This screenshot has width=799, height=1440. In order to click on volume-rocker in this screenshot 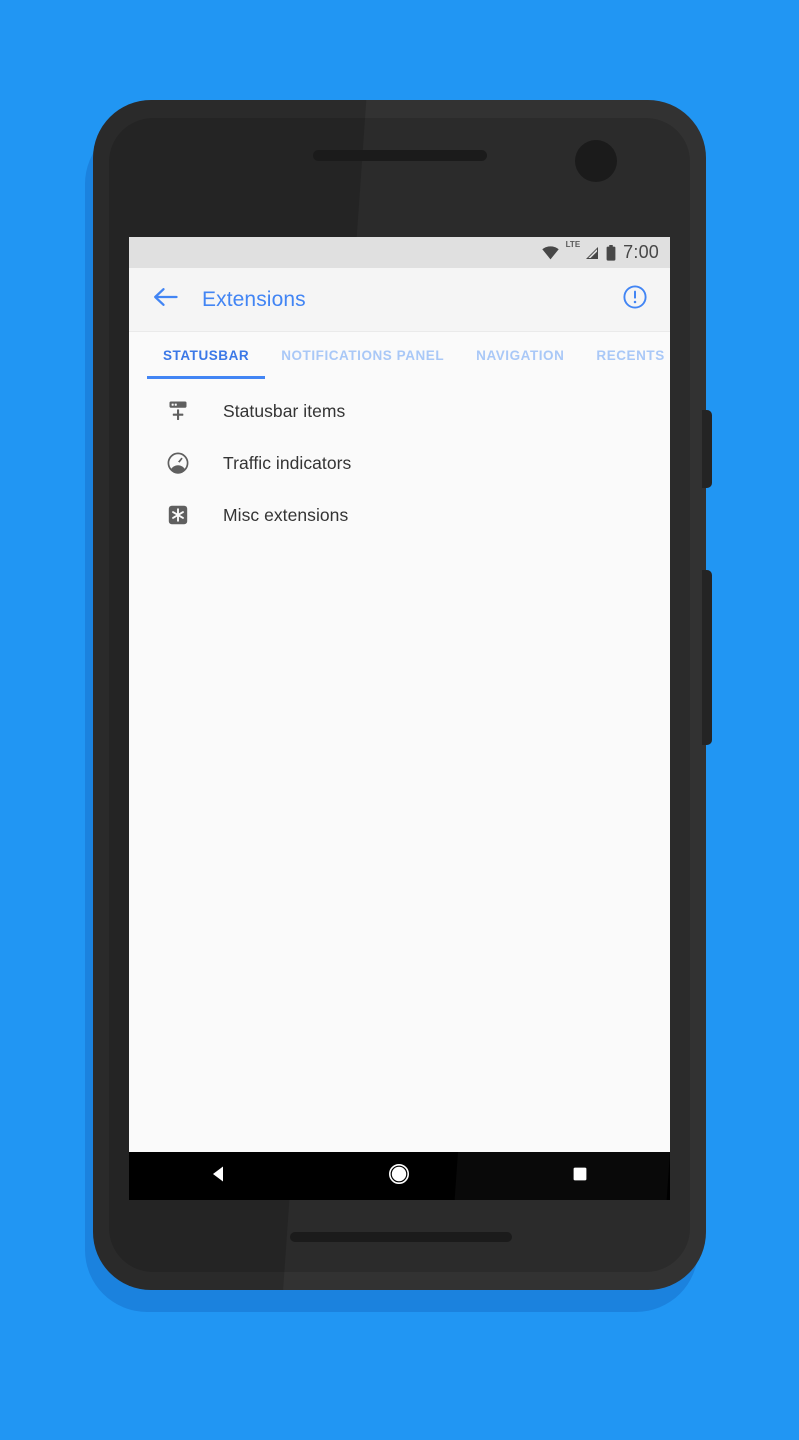, I will do `click(707, 657)`.